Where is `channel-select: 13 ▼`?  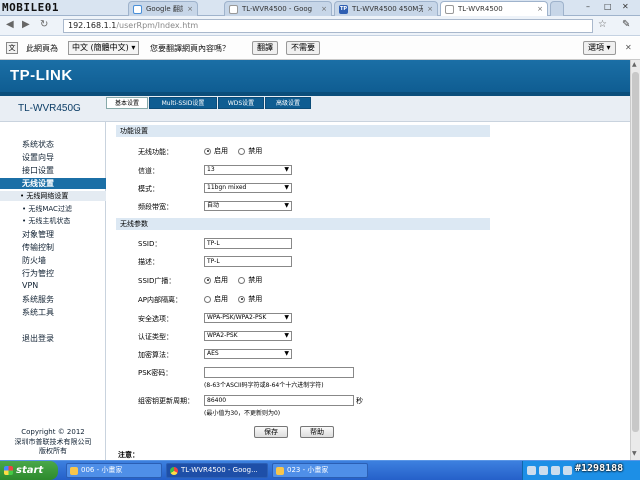
channel-select: 13 ▼ is located at coordinates (248, 170).